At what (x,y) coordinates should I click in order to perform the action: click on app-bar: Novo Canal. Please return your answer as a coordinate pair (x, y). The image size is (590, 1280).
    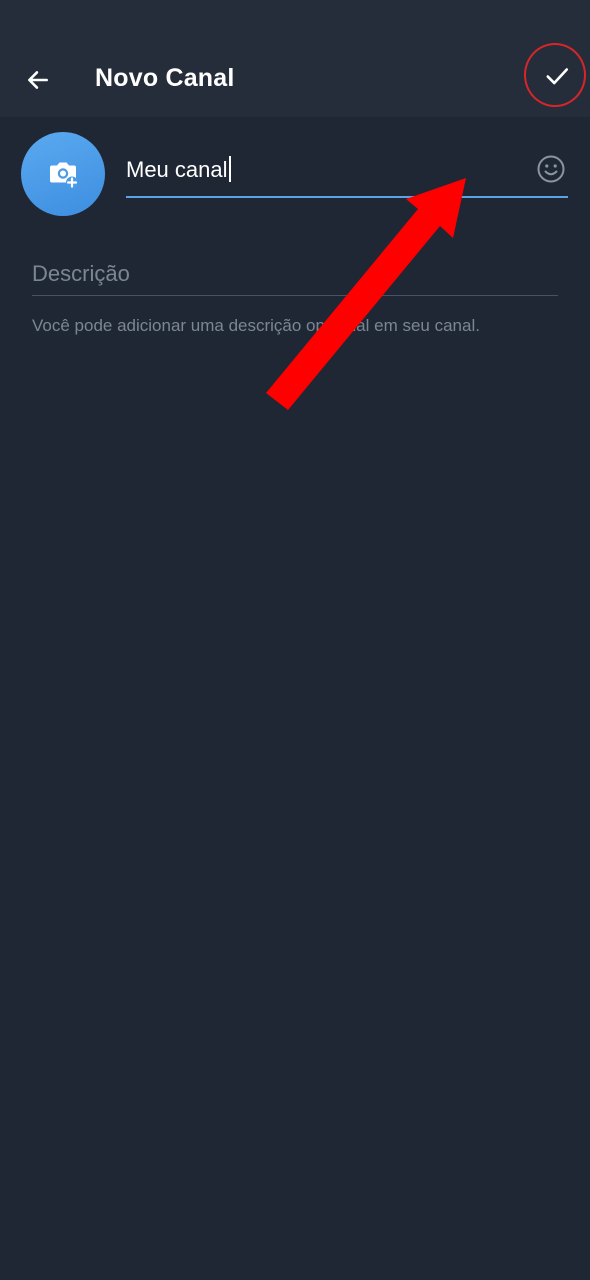
    Looking at the image, I should click on (295, 58).